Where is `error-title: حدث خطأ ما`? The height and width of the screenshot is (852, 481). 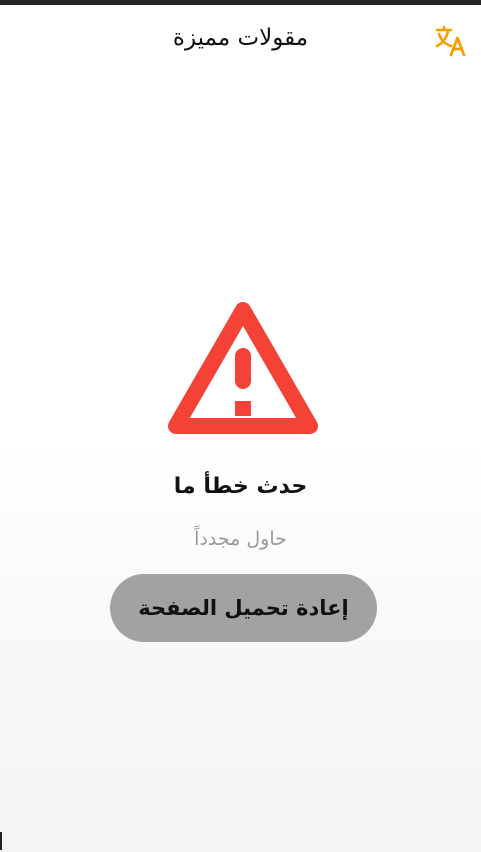 error-title: حدث خطأ ما is located at coordinates (240, 486).